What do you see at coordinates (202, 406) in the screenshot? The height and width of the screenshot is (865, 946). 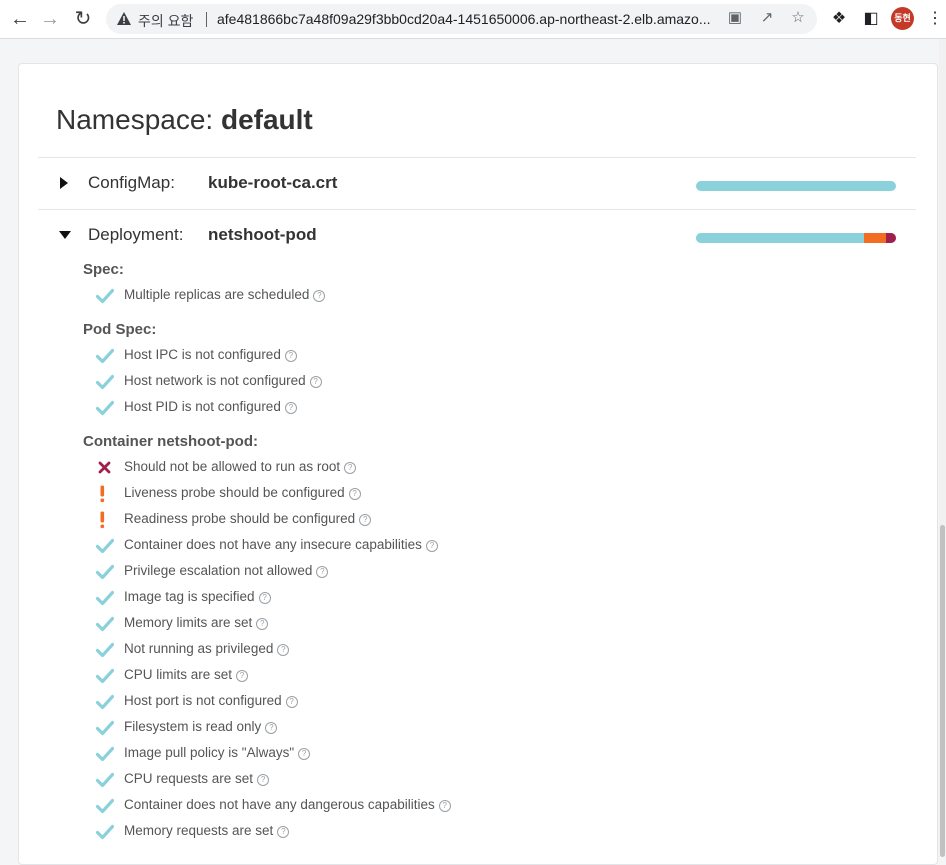 I see `check-text: Host PID is not configured` at bounding box center [202, 406].